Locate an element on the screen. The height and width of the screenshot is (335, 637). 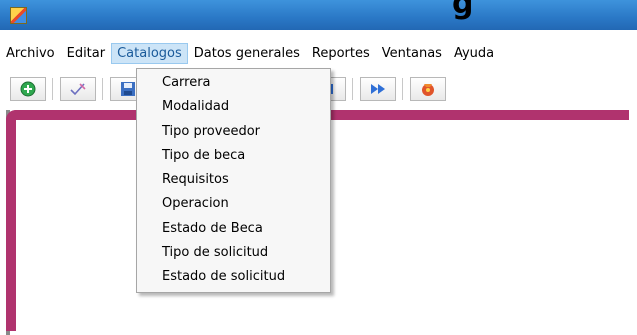
menu-editar: Editar is located at coordinates (86, 53).